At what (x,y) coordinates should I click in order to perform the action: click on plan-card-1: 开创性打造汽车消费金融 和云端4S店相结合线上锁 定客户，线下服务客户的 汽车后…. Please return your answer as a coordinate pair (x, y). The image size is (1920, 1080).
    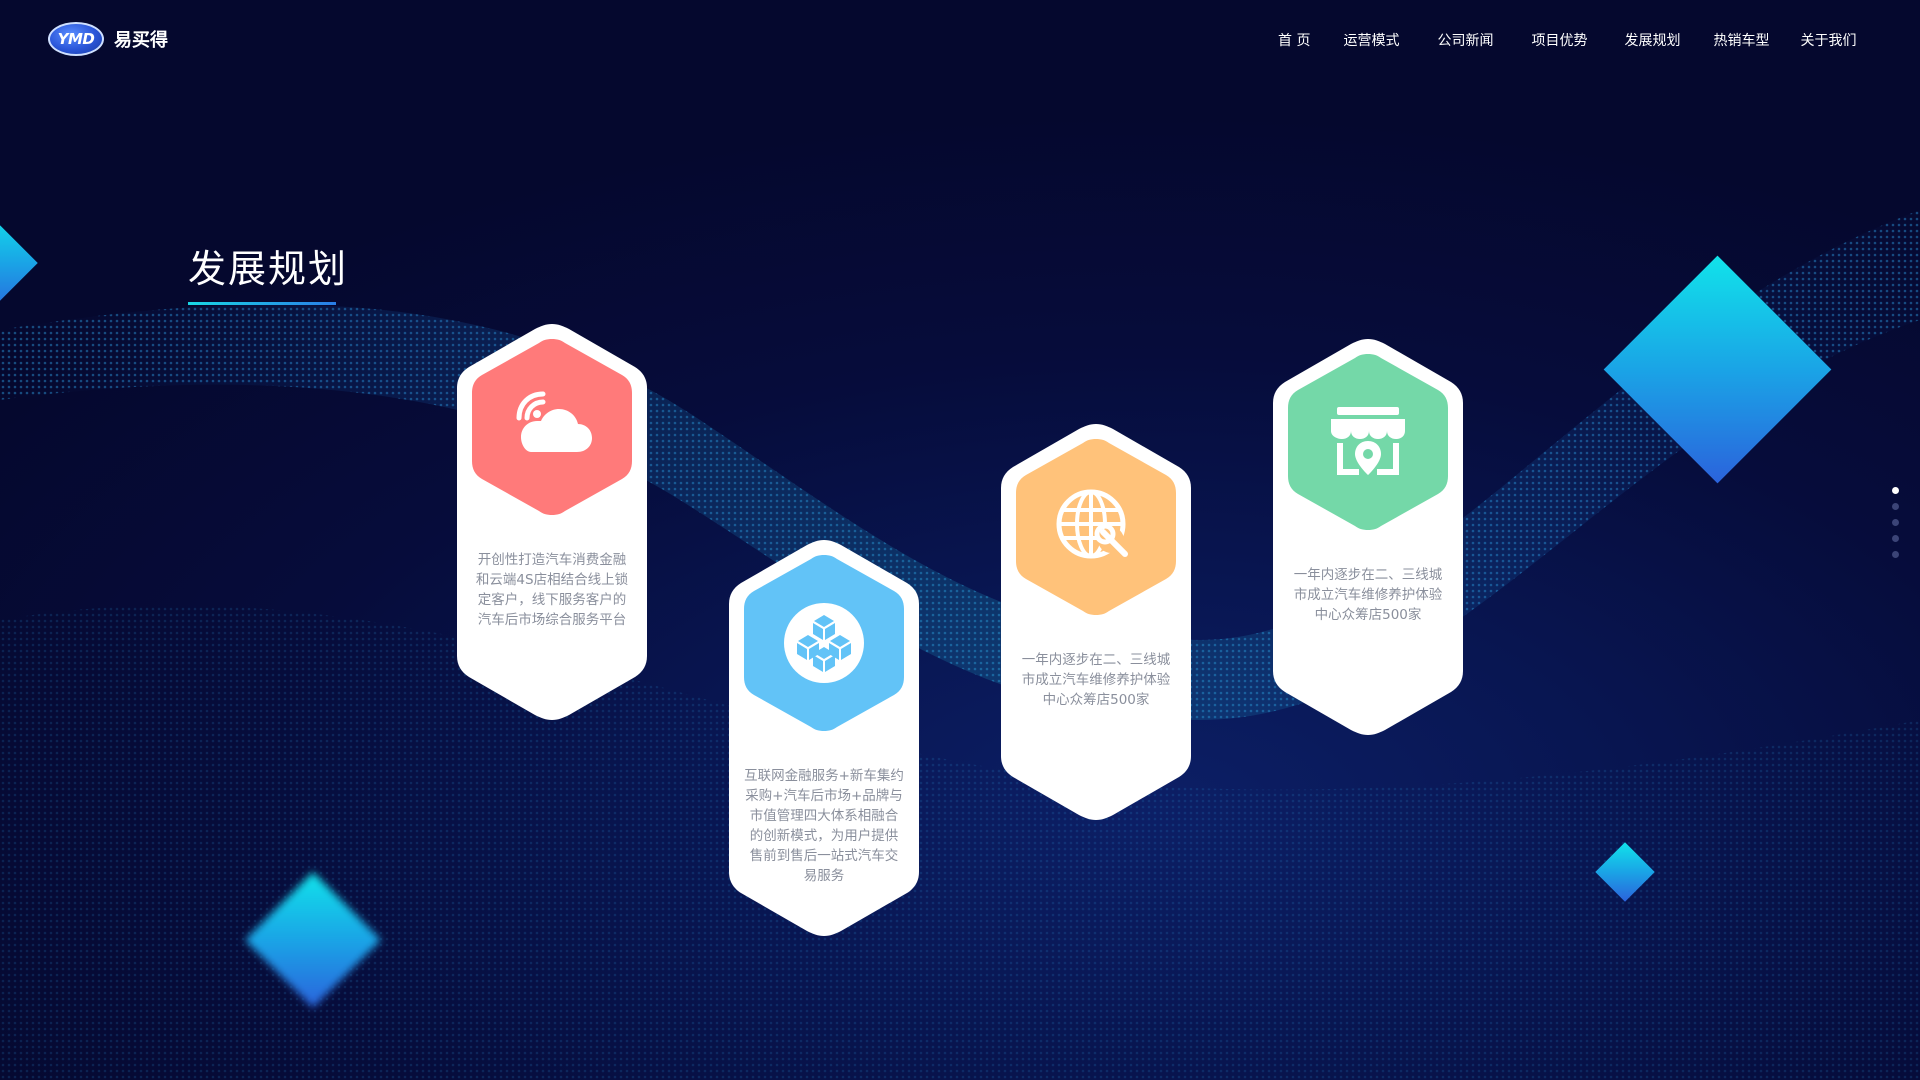
    Looking at the image, I should click on (552, 522).